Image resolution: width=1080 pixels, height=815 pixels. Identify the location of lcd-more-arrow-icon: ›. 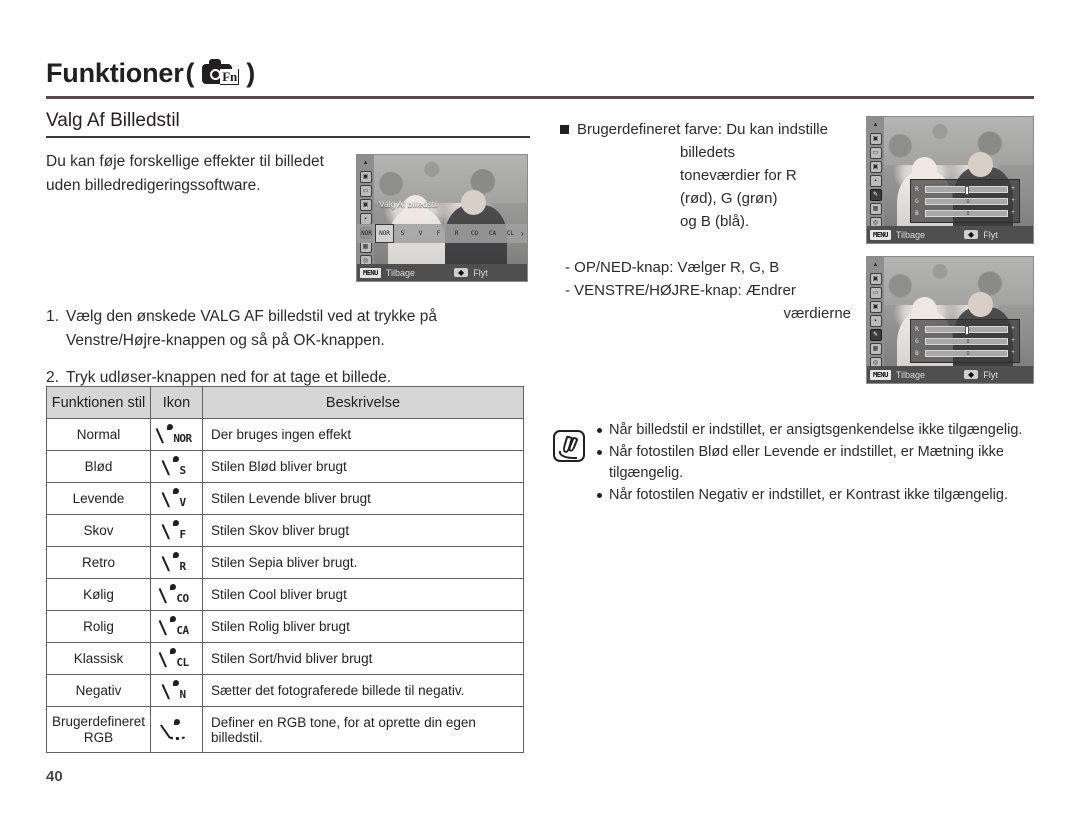
(522, 233).